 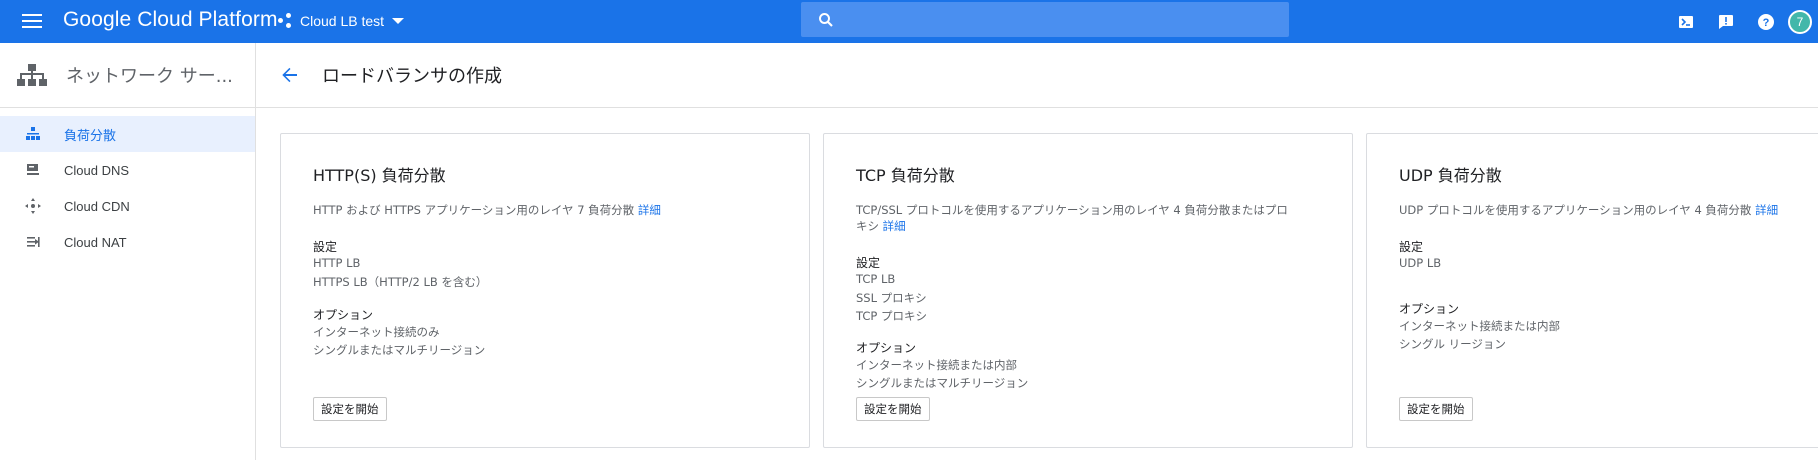 What do you see at coordinates (170, 20) in the screenshot?
I see `brand-title: Google Cloud Platform` at bounding box center [170, 20].